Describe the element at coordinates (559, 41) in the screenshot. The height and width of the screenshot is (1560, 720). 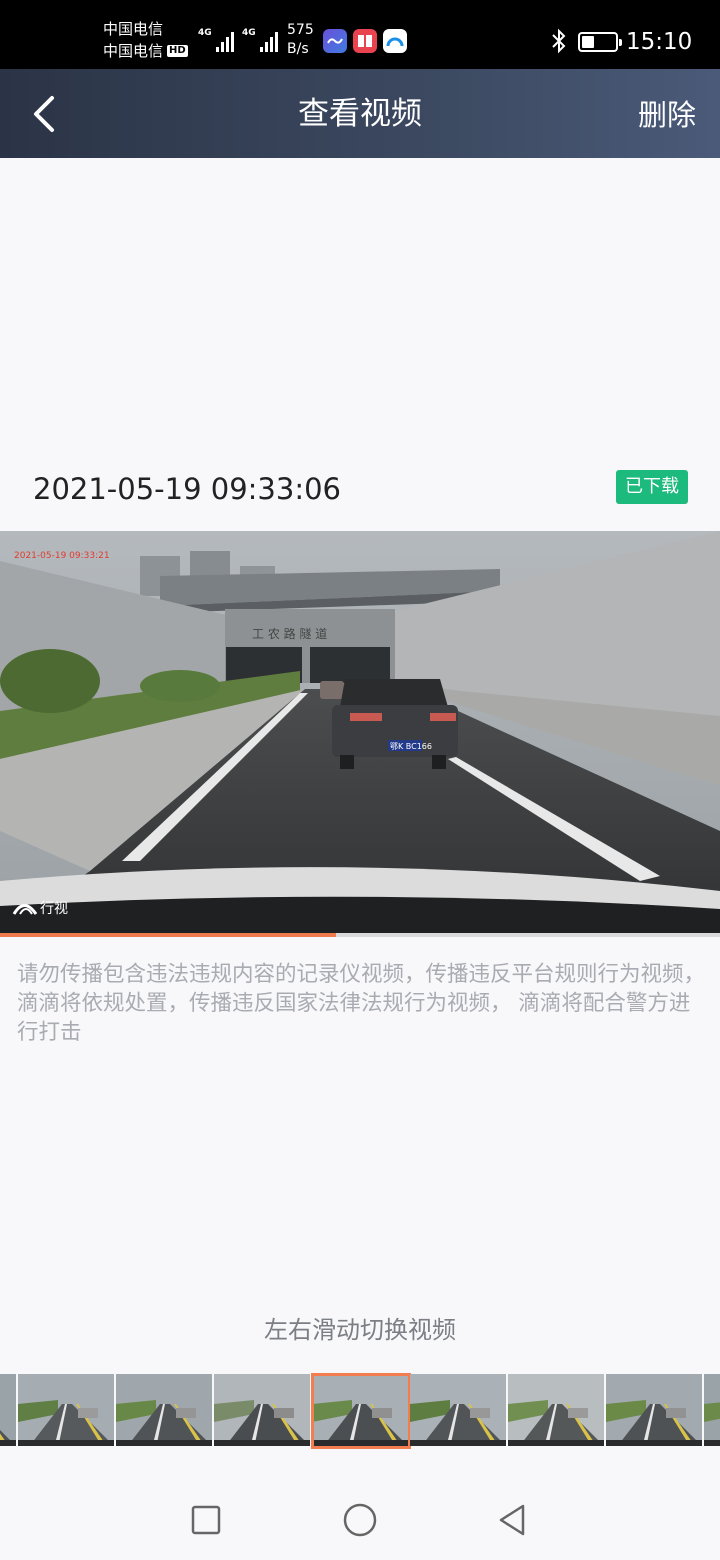
I see `bluetooth-icon` at that location.